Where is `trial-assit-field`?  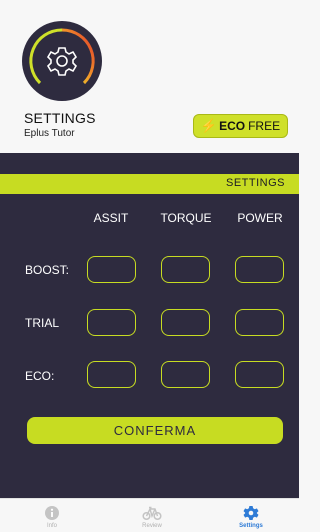 trial-assit-field is located at coordinates (111, 322).